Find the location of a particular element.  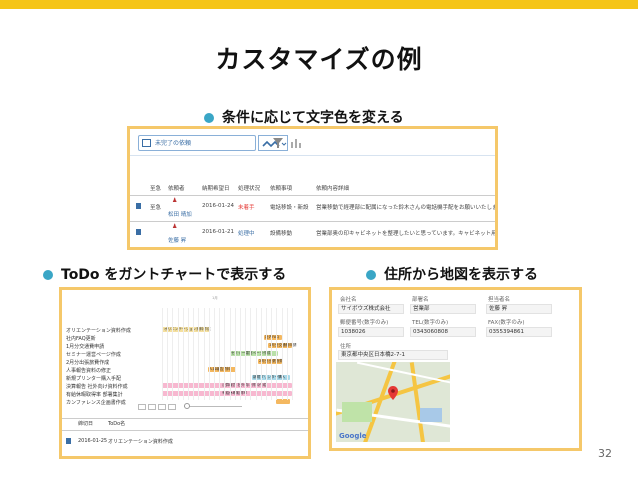

task-label: 2月分出張旅費作成 is located at coordinates (88, 363).